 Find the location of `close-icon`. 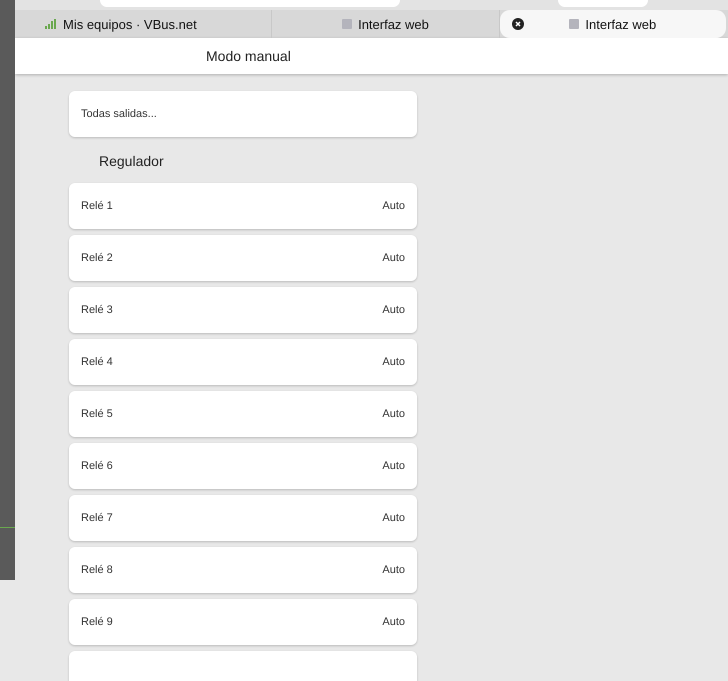

close-icon is located at coordinates (518, 24).